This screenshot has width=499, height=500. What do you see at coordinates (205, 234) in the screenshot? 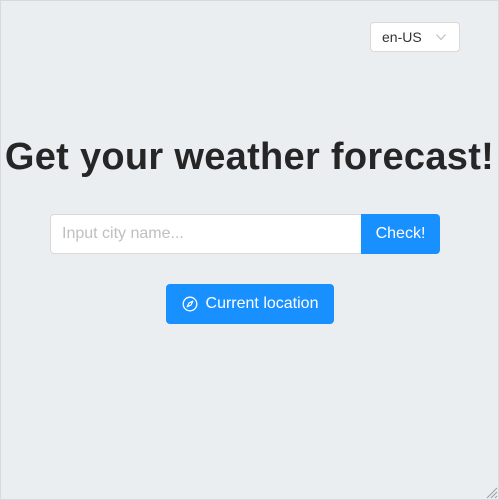
I see `city-search-input` at bounding box center [205, 234].